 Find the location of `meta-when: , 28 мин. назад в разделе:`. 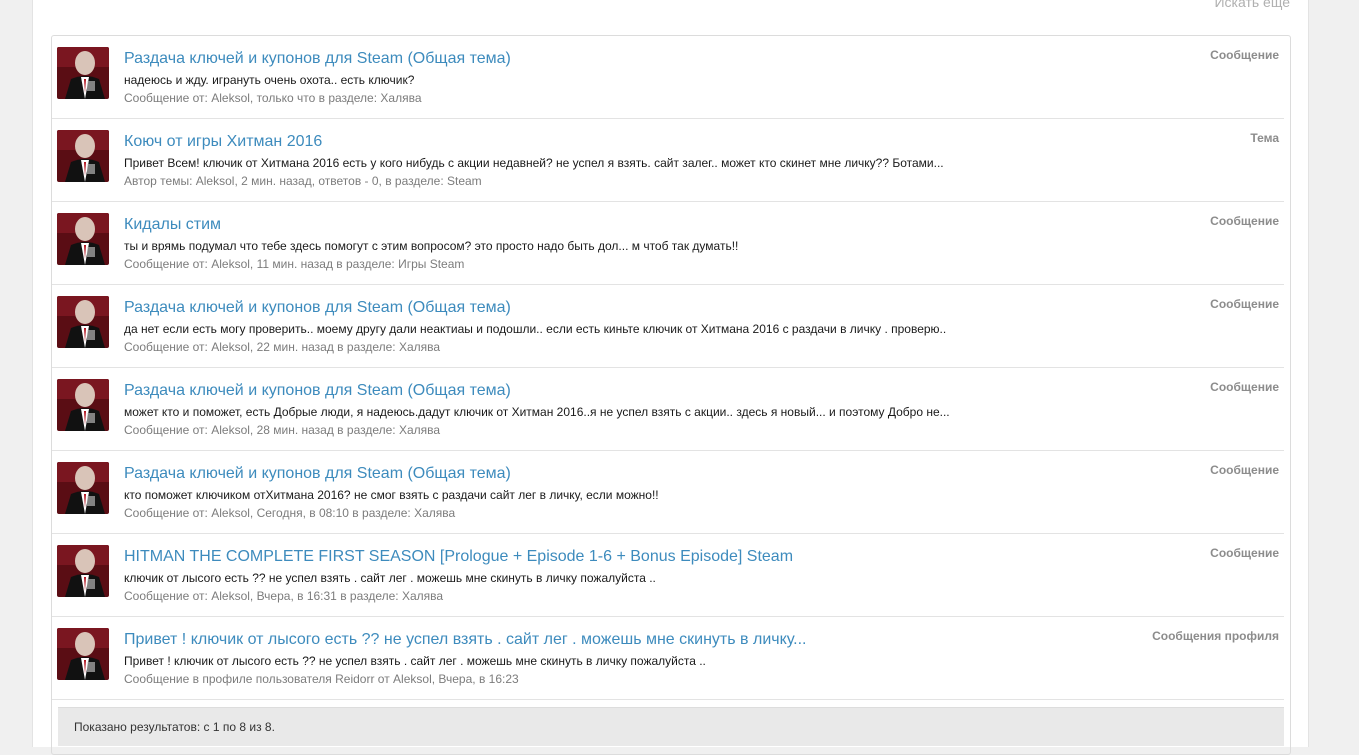

meta-when: , 28 мин. назад в разделе: is located at coordinates (324, 430).